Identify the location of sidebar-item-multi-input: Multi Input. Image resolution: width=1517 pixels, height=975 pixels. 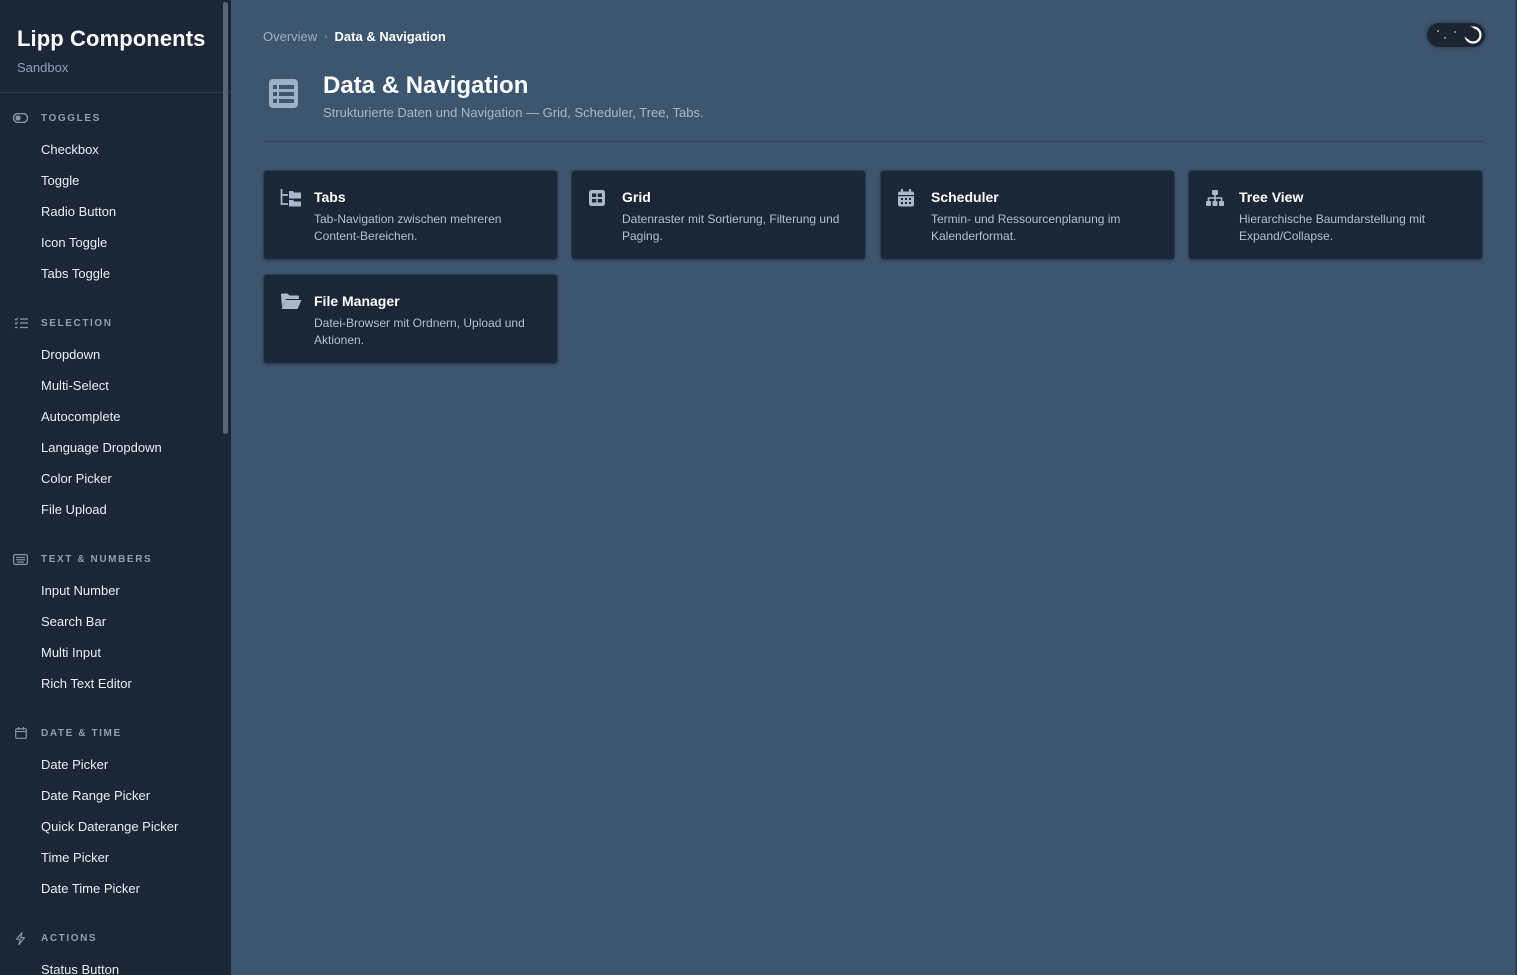
(111, 652).